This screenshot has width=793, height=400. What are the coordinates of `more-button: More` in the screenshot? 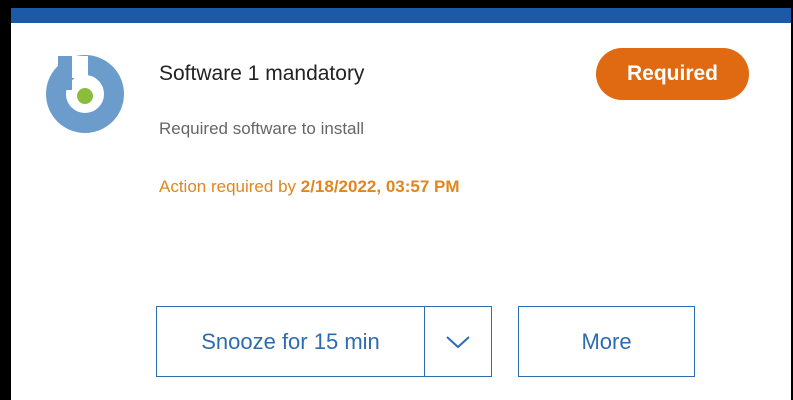 It's located at (606, 341).